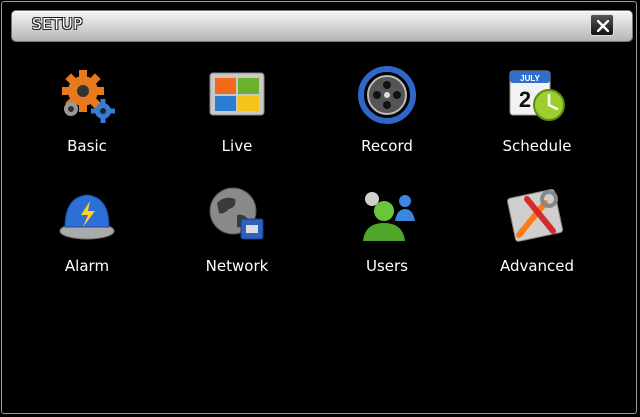 The image size is (640, 417). What do you see at coordinates (389, 216) in the screenshot?
I see `users-icon` at bounding box center [389, 216].